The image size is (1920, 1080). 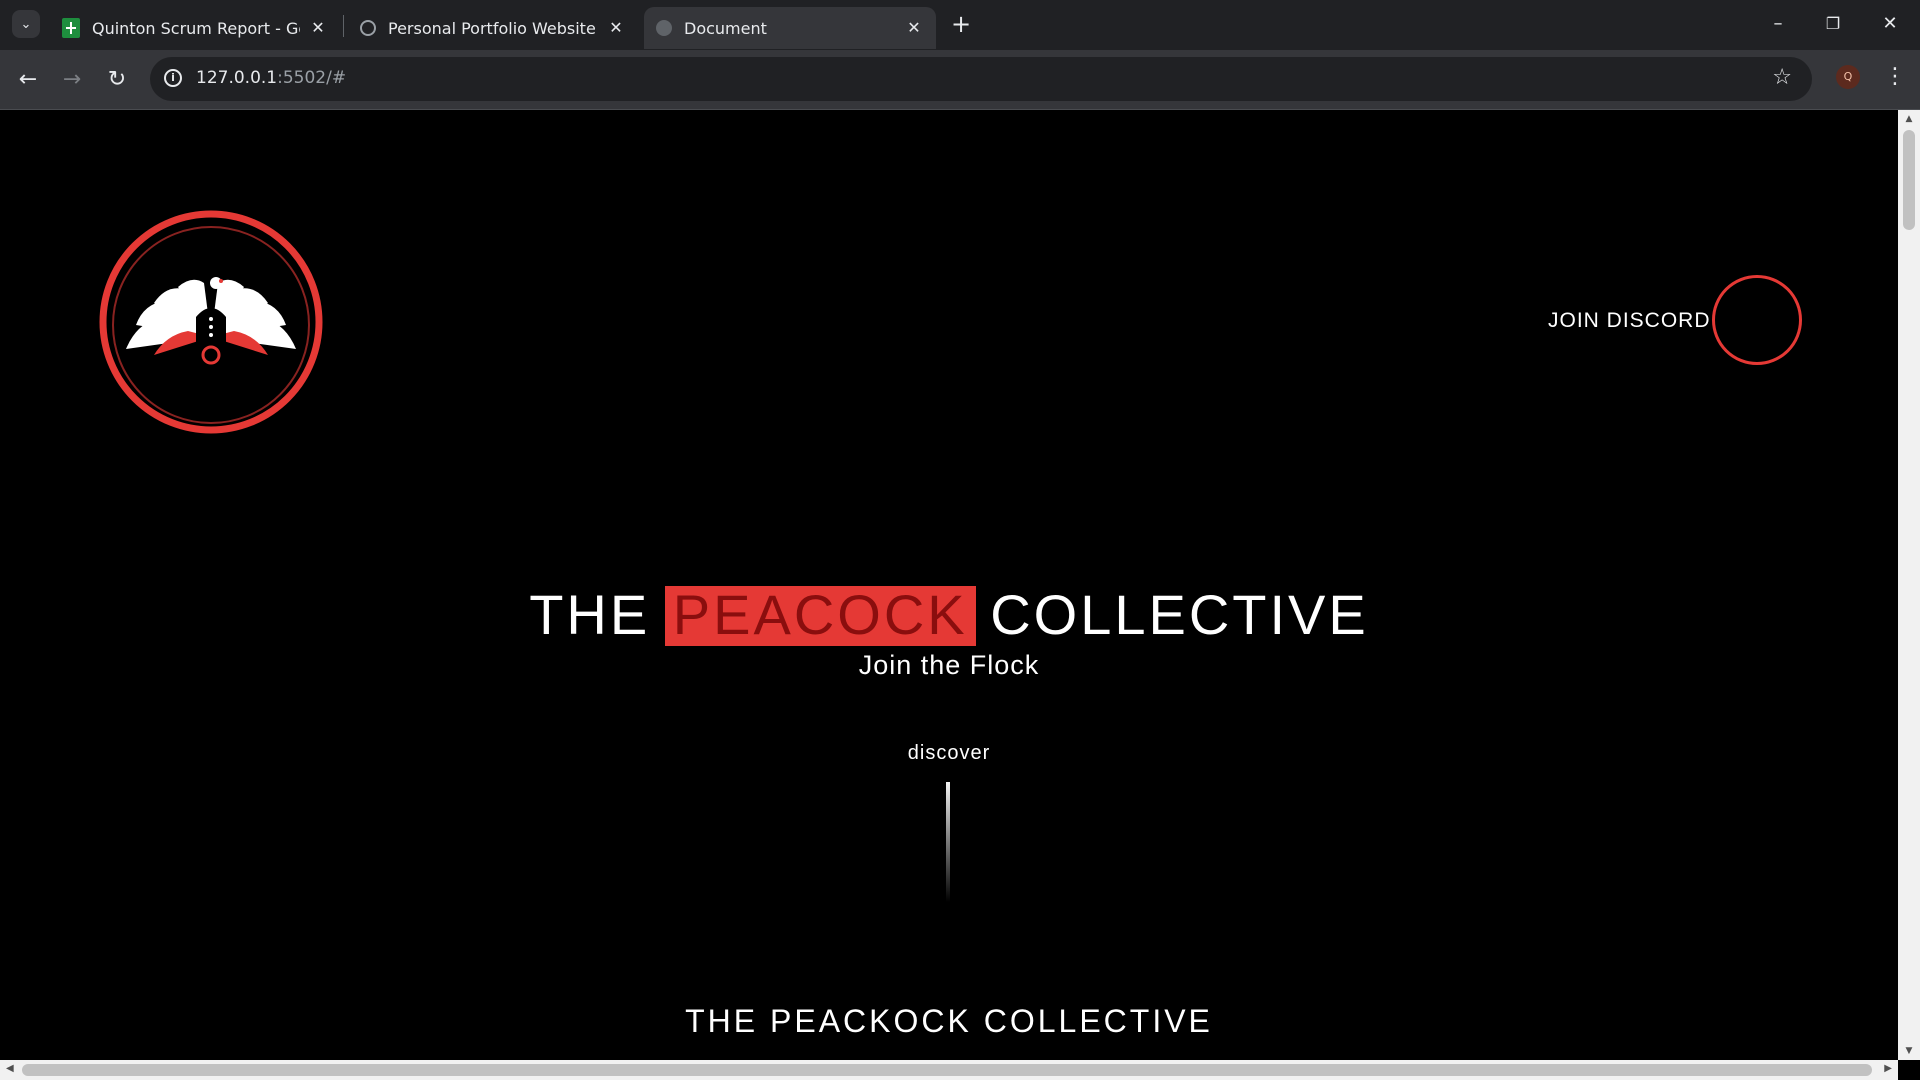 I want to click on globe-icon, so click(x=368, y=28).